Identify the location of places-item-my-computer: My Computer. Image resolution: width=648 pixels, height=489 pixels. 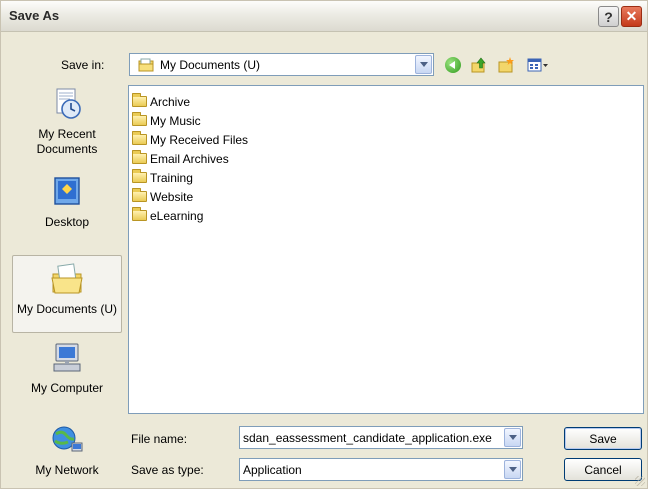
(67, 368).